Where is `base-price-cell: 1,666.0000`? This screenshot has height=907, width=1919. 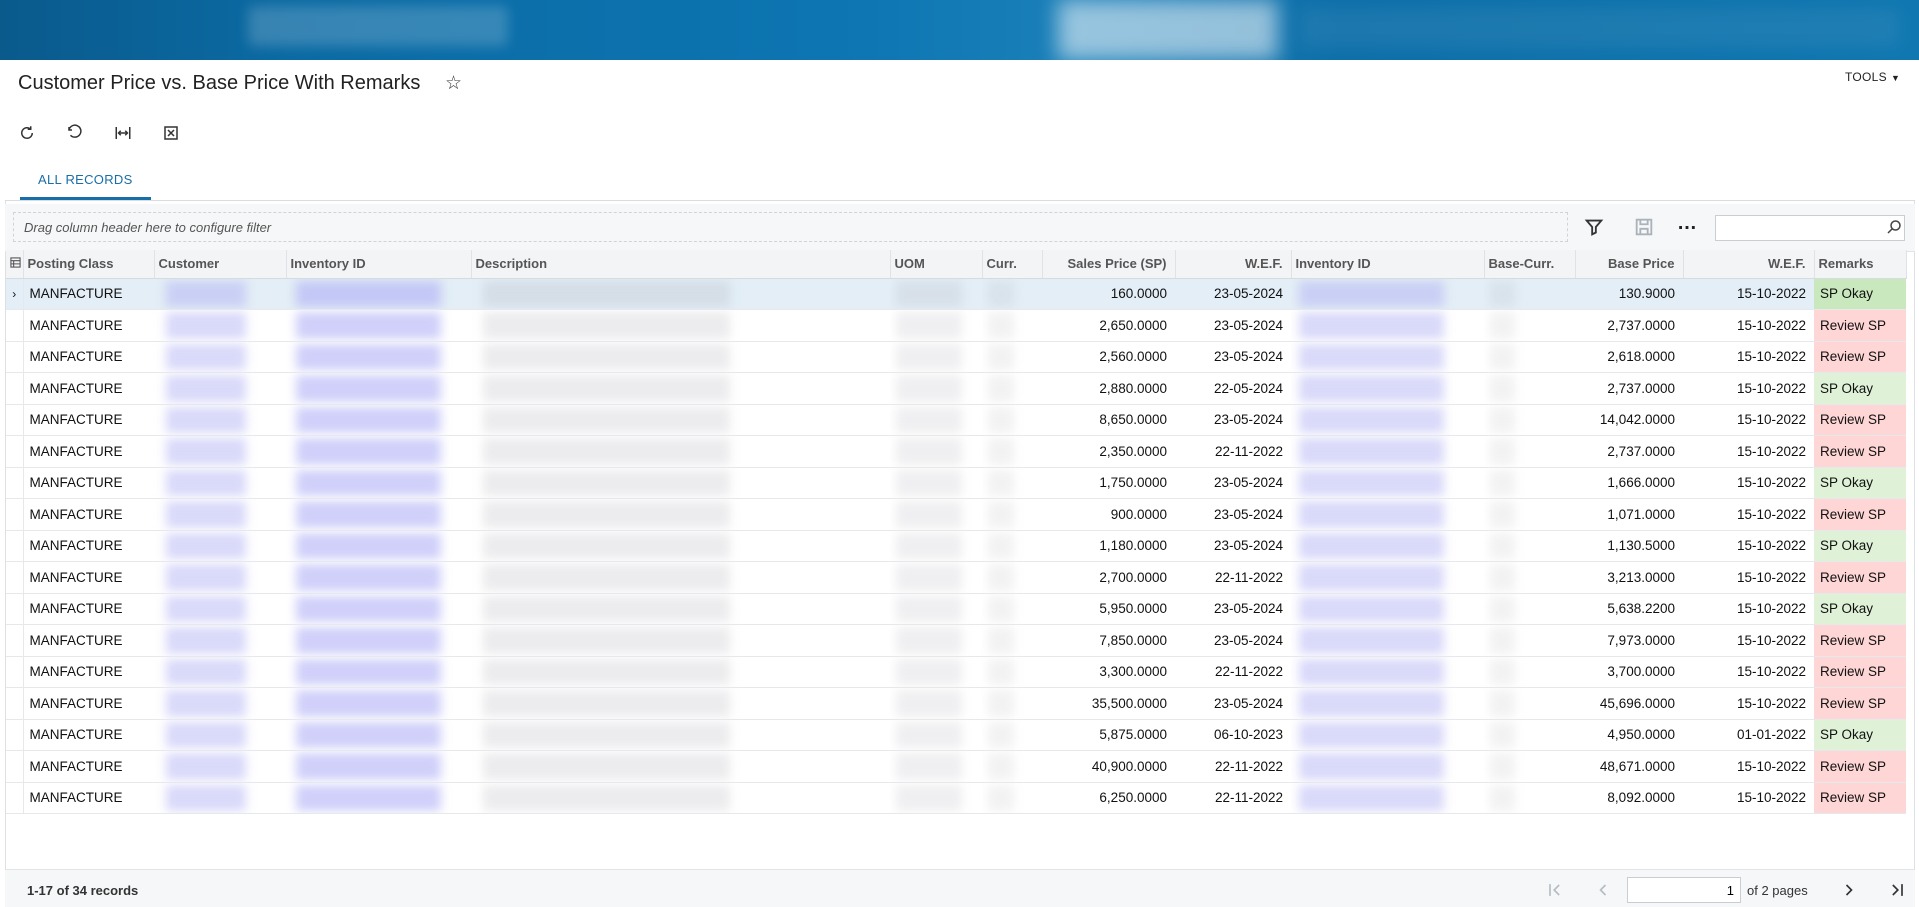 base-price-cell: 1,666.0000 is located at coordinates (1629, 483).